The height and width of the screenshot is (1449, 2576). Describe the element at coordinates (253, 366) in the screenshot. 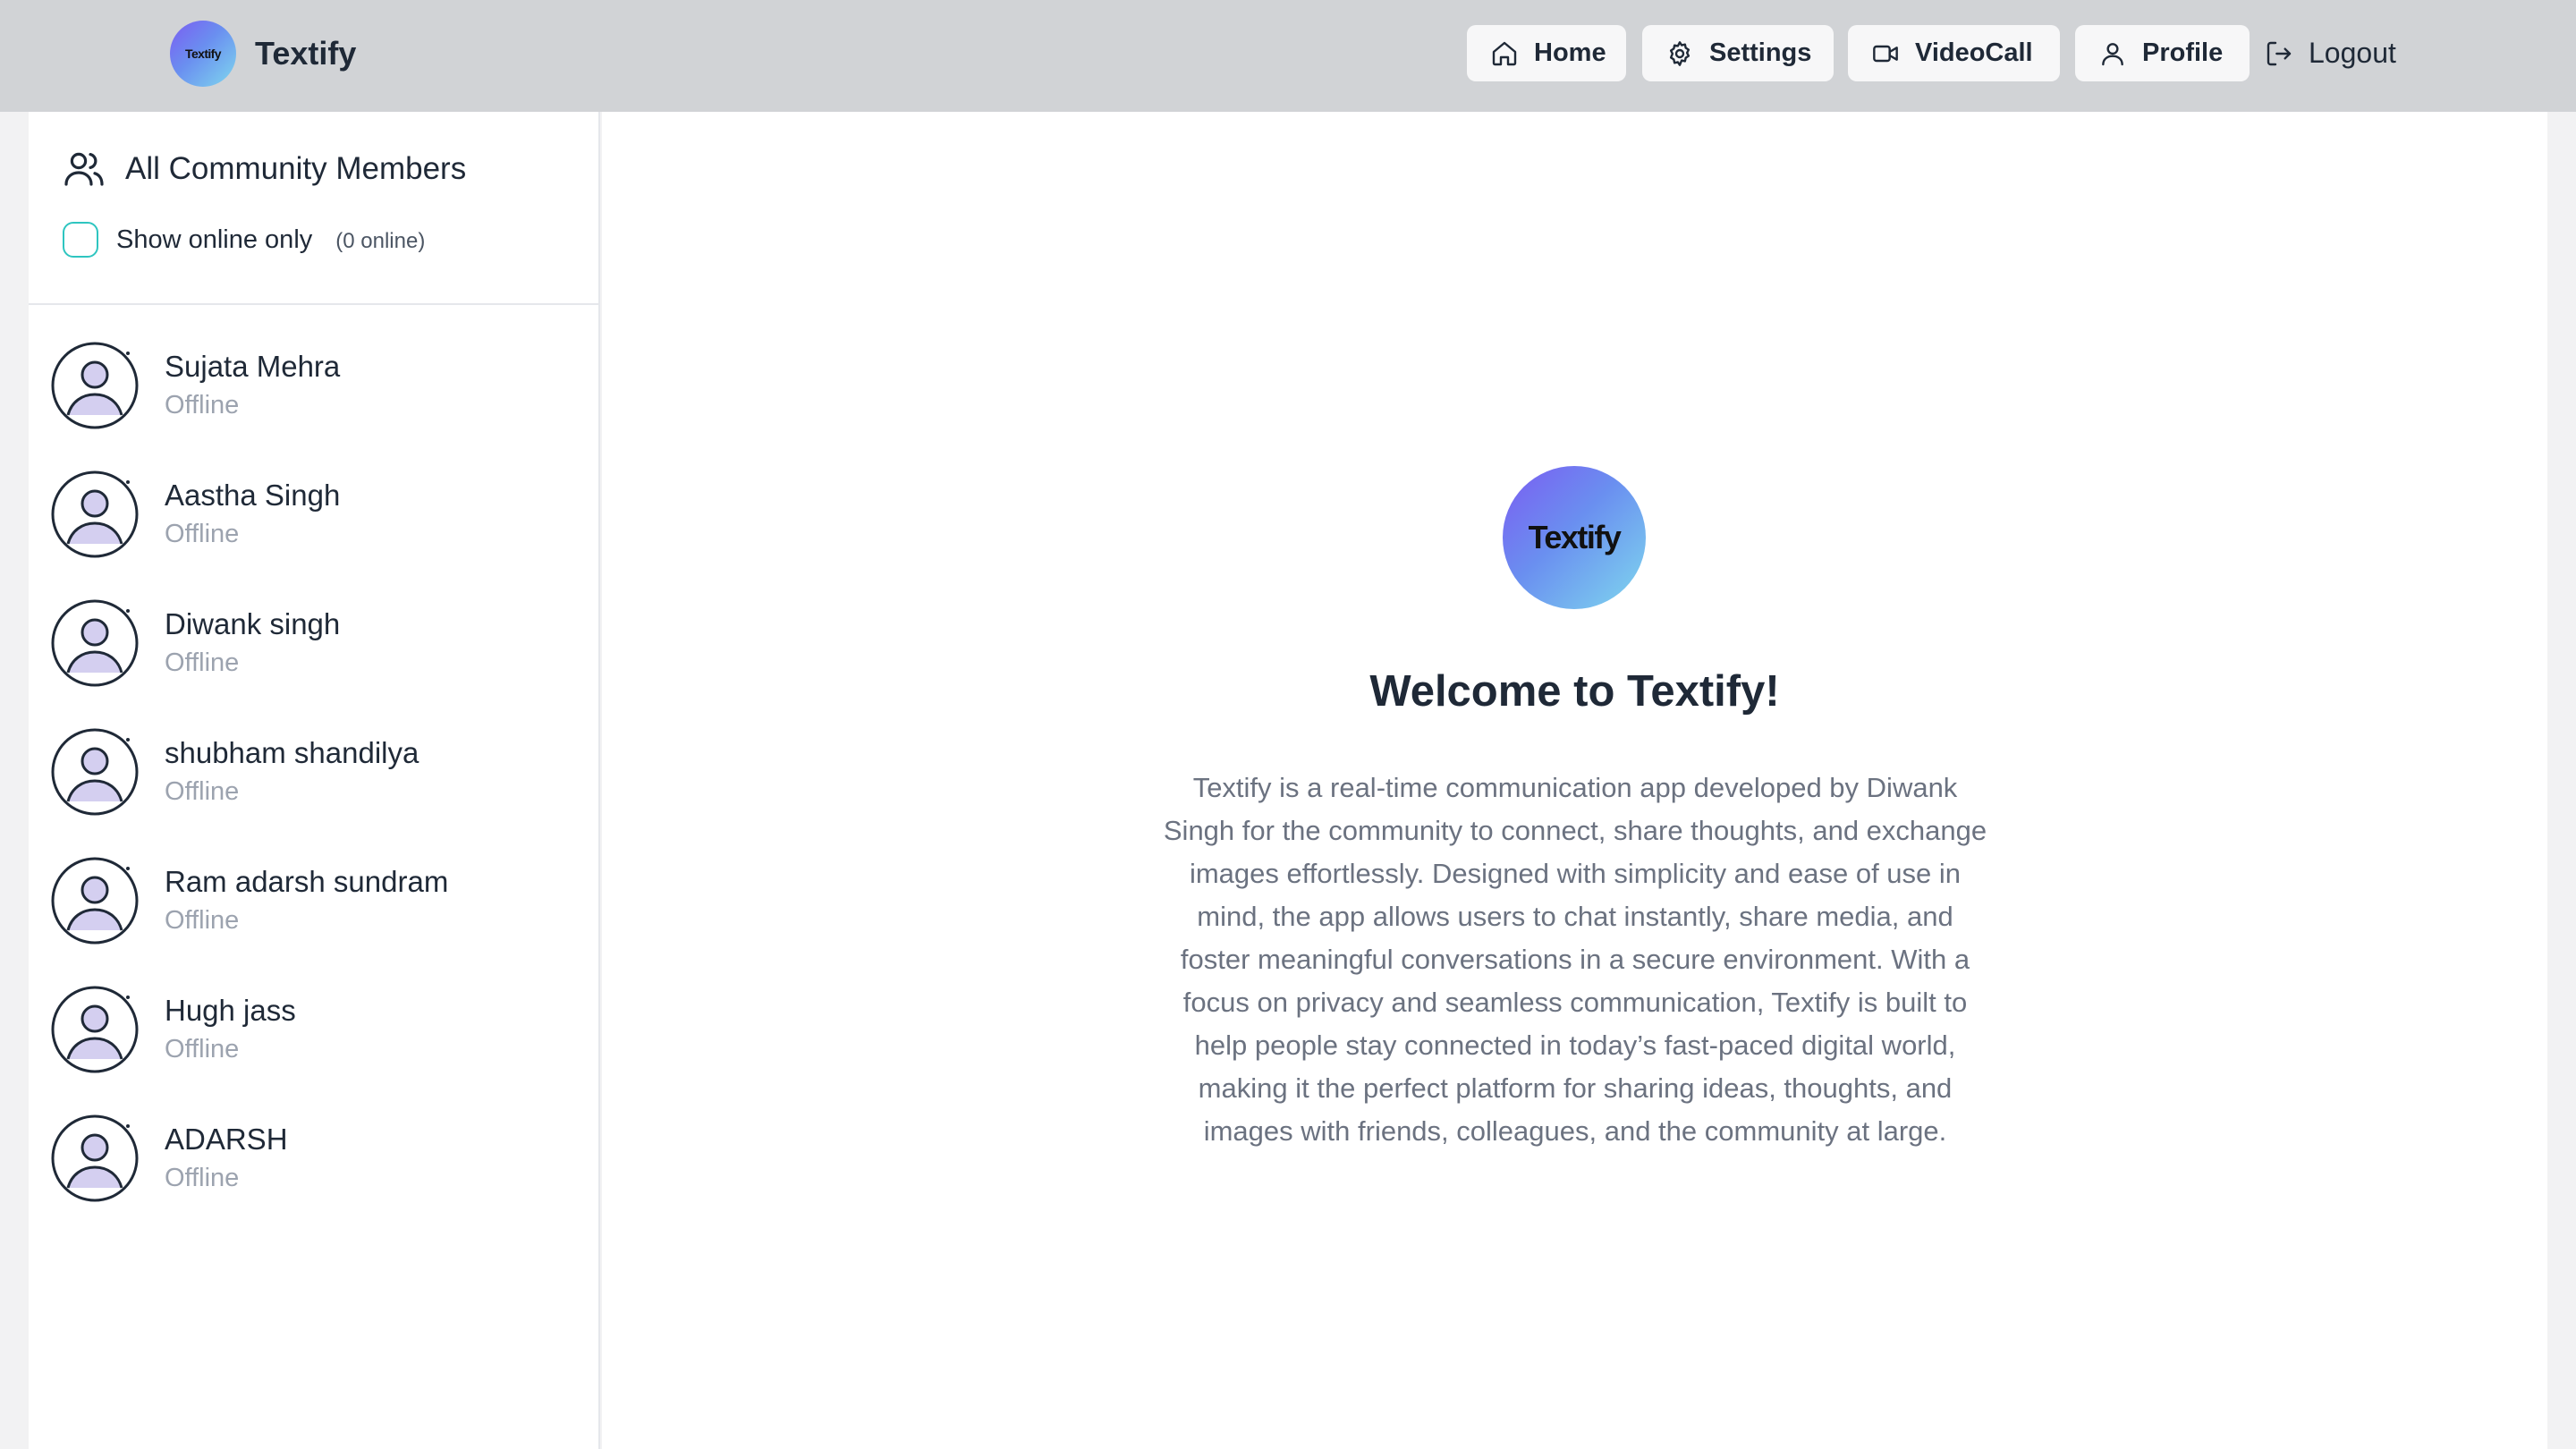

I see `member-name: Sujata Mehra` at that location.